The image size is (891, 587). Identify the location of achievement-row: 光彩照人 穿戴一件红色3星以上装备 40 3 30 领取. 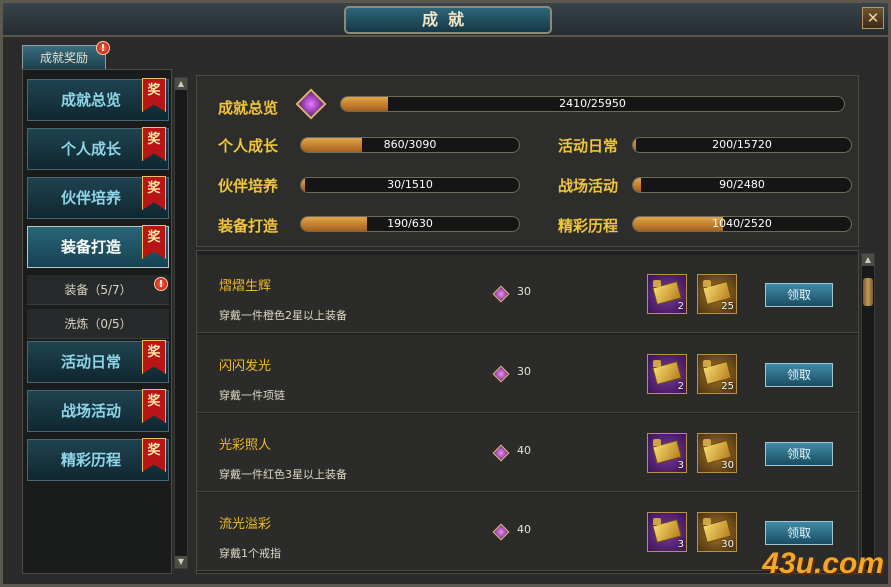
(527, 453).